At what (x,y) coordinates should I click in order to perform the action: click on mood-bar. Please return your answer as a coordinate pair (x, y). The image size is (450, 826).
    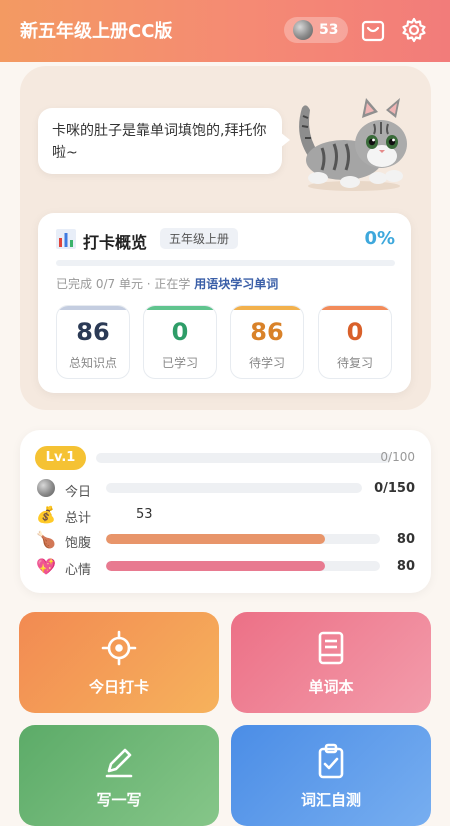
    Looking at the image, I should click on (243, 566).